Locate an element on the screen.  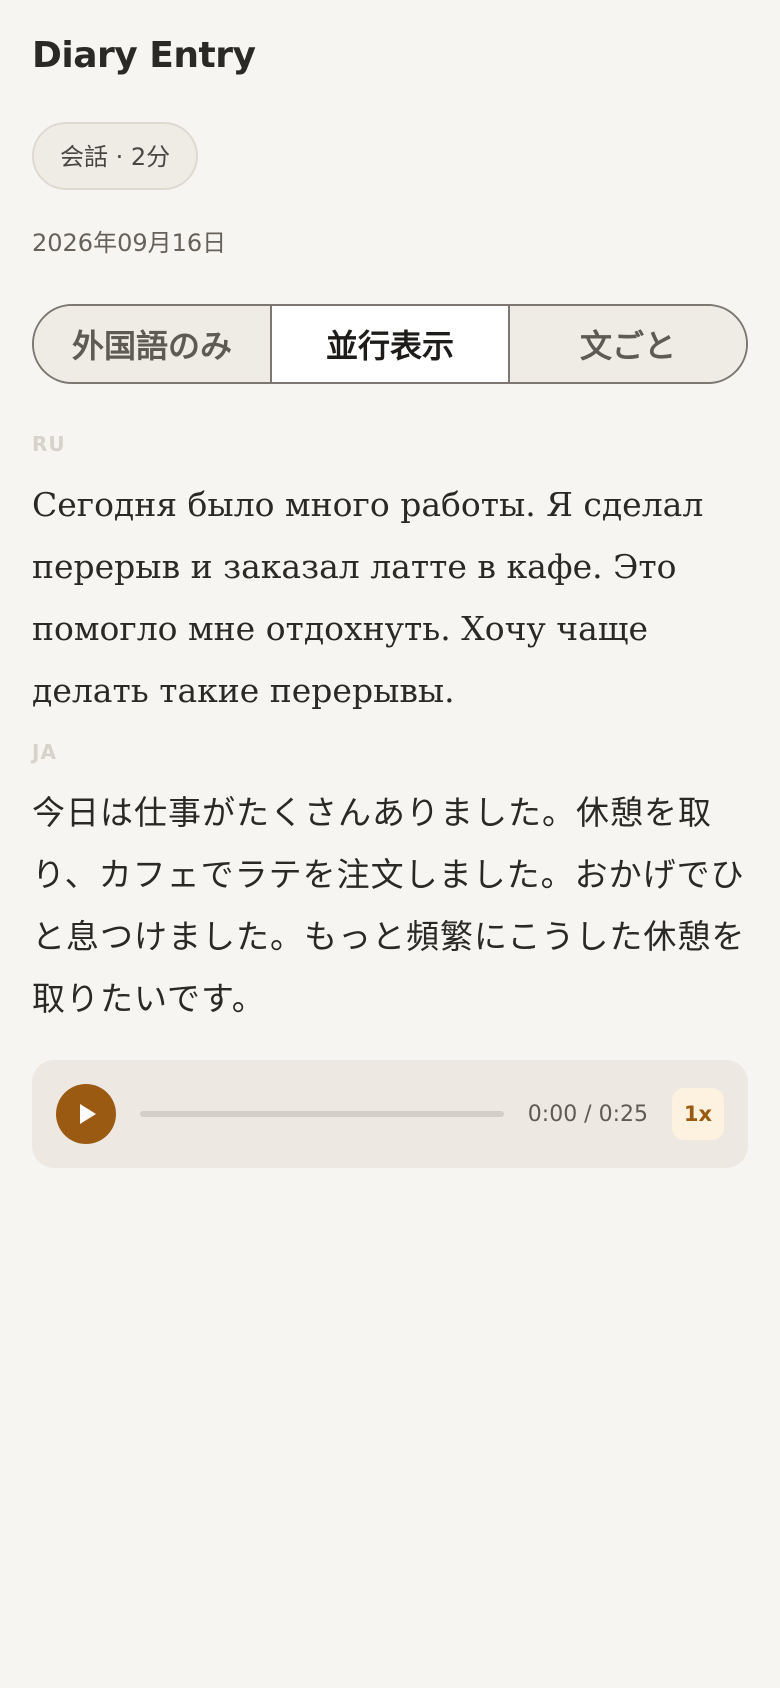
view-mode-by-sentence: 文ごと is located at coordinates (627, 344).